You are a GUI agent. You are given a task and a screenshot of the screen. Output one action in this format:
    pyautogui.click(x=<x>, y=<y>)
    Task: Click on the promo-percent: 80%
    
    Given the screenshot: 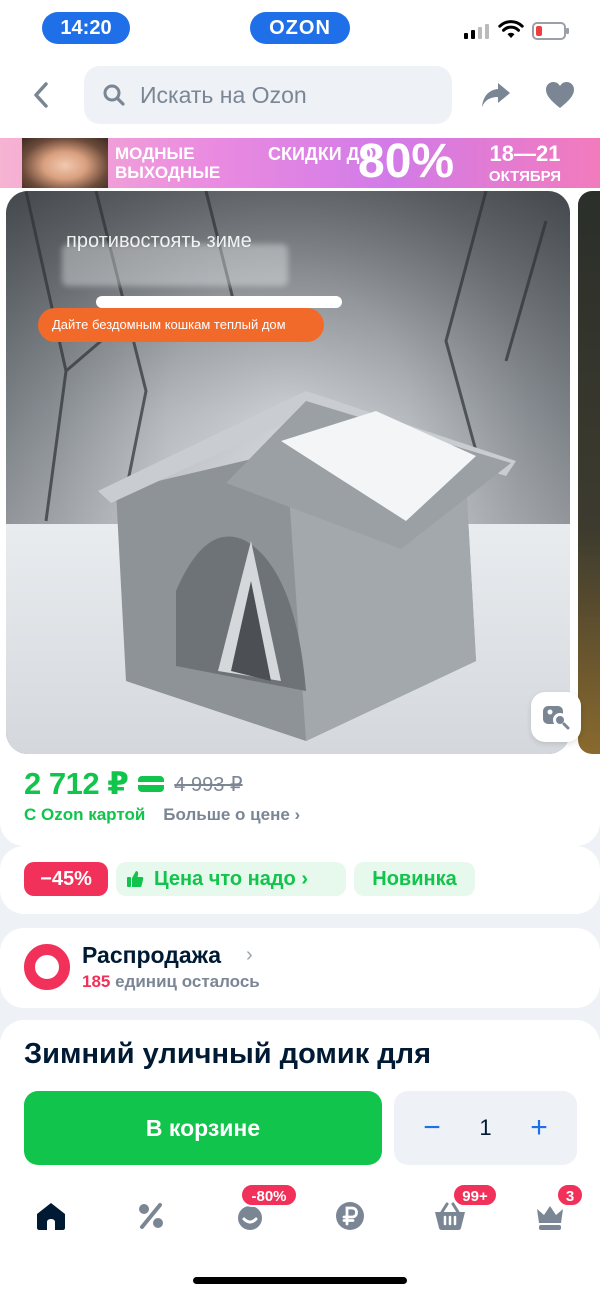 What is the action you would take?
    pyautogui.click(x=406, y=163)
    